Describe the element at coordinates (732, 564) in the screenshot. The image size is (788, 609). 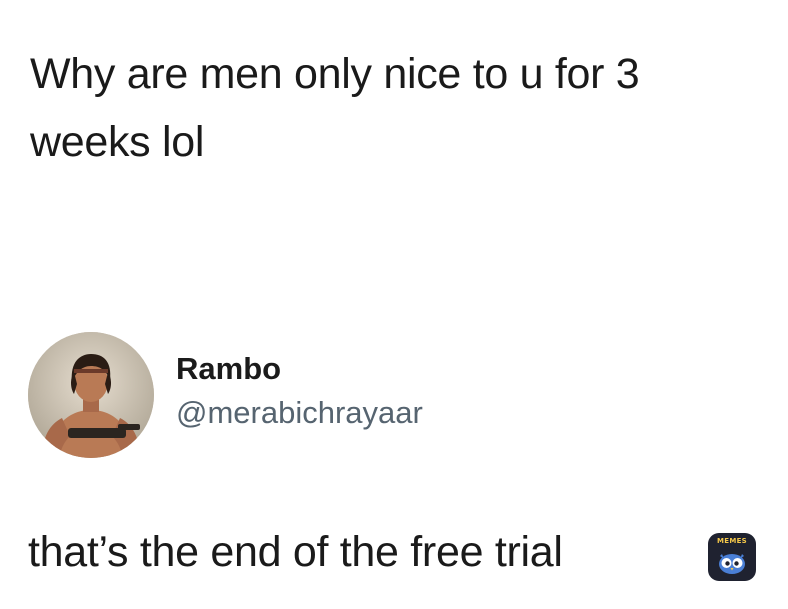
I see `owl-icon` at that location.